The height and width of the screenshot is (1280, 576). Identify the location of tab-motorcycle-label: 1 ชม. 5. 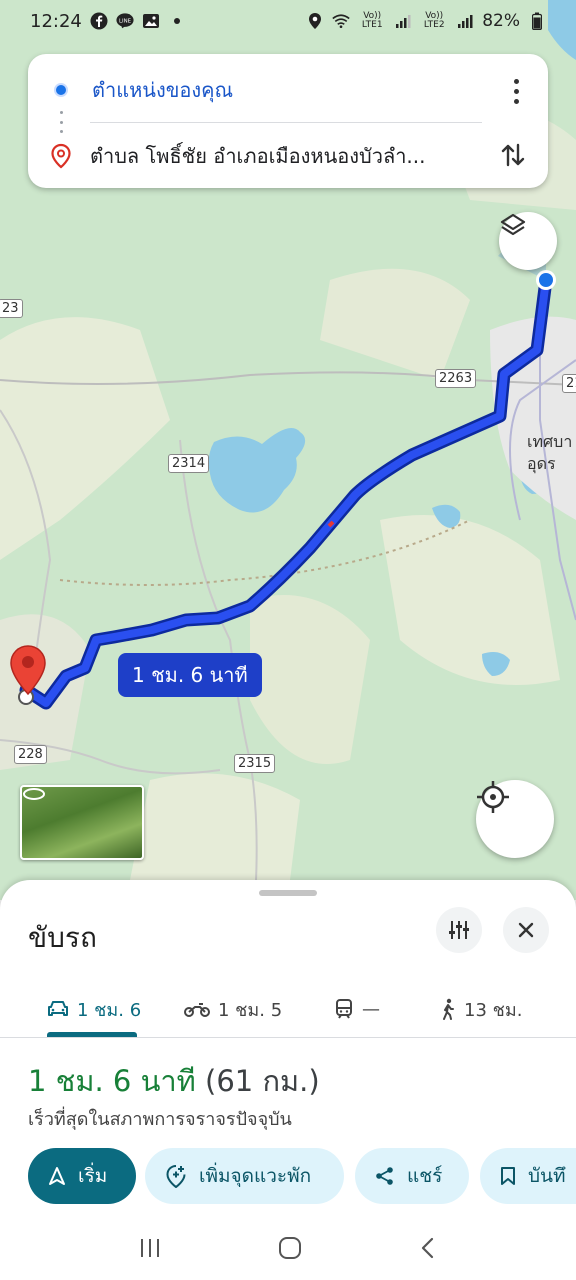
(250, 1010).